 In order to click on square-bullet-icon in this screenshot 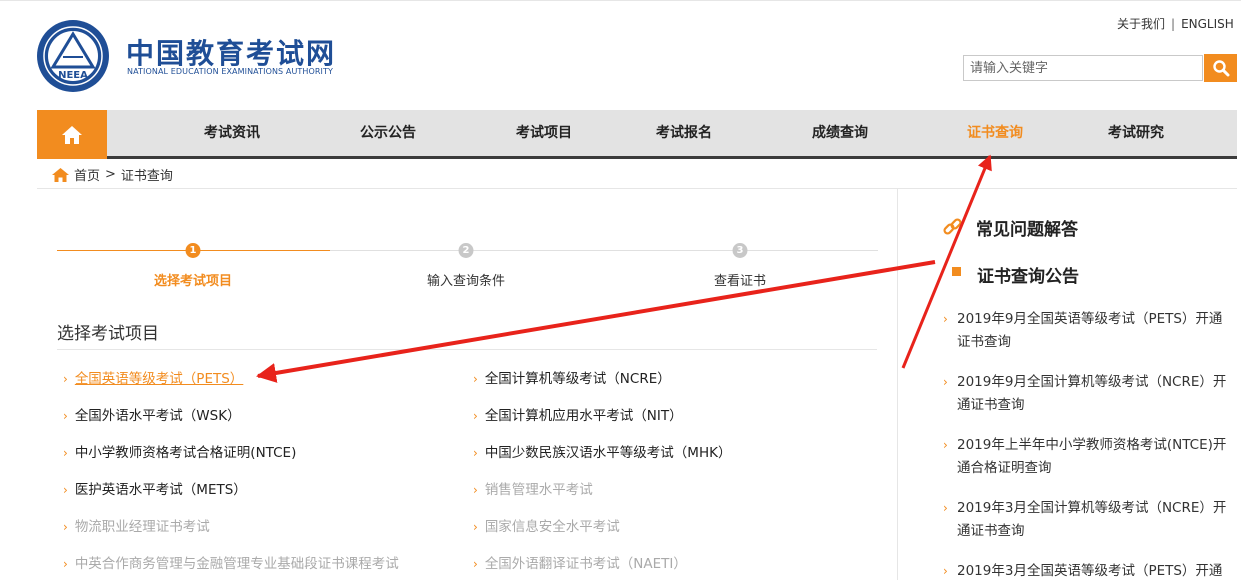, I will do `click(956, 271)`.